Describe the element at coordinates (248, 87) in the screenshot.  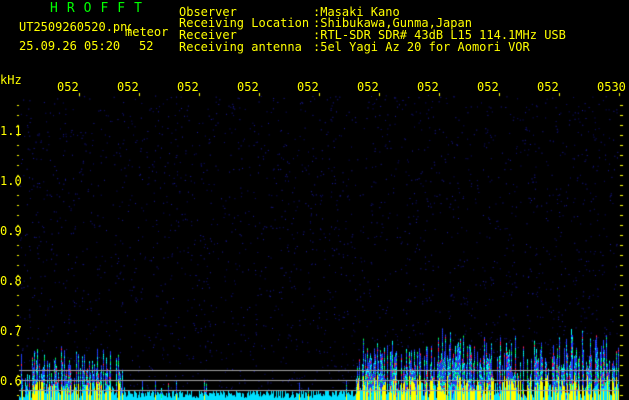
I see `time-label: 0524` at that location.